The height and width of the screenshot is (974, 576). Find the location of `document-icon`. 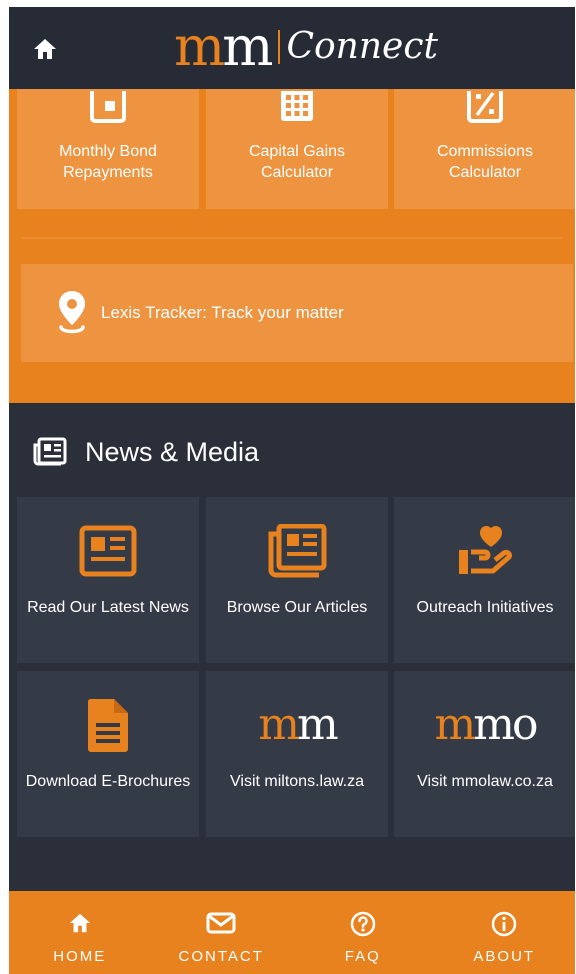

document-icon is located at coordinates (107, 725).